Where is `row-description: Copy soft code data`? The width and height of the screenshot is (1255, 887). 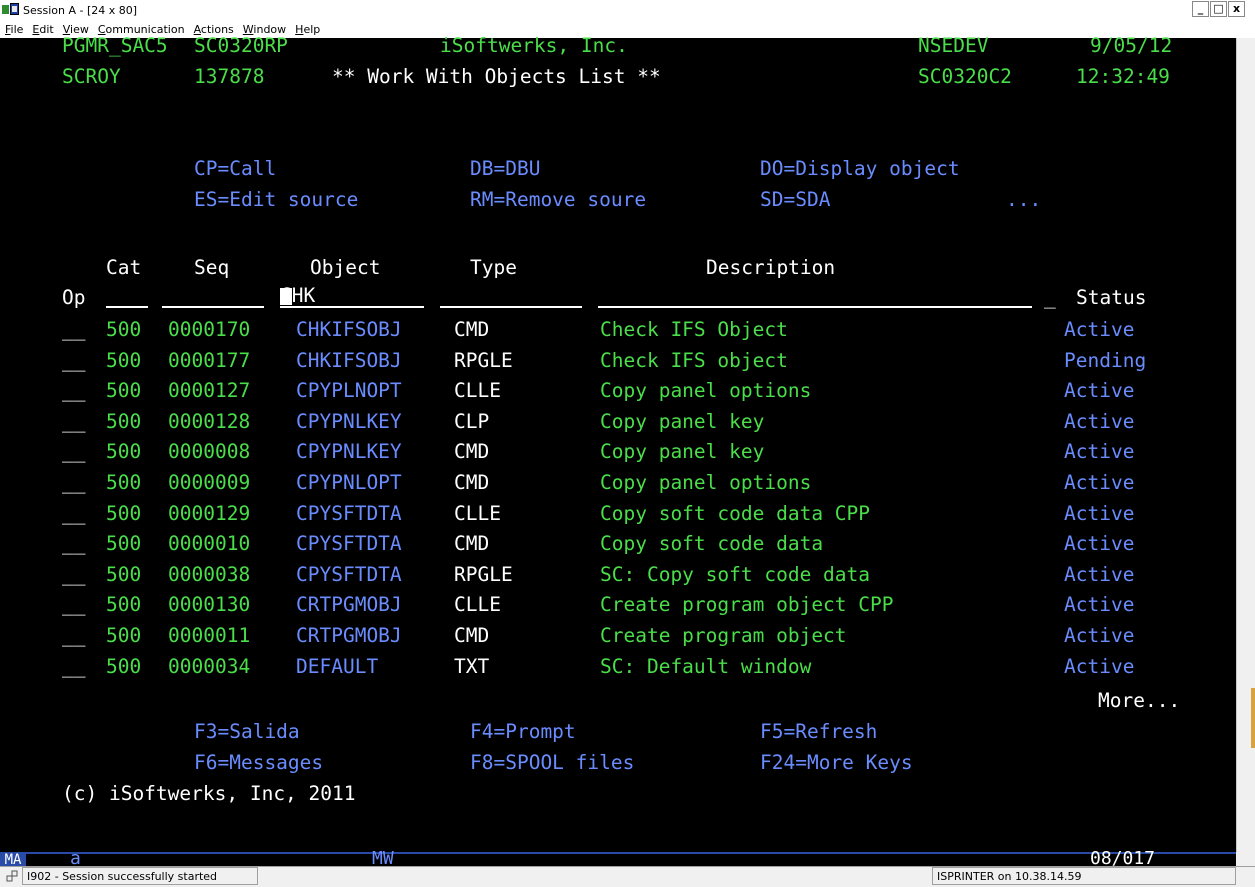
row-description: Copy soft code data is located at coordinates (712, 544).